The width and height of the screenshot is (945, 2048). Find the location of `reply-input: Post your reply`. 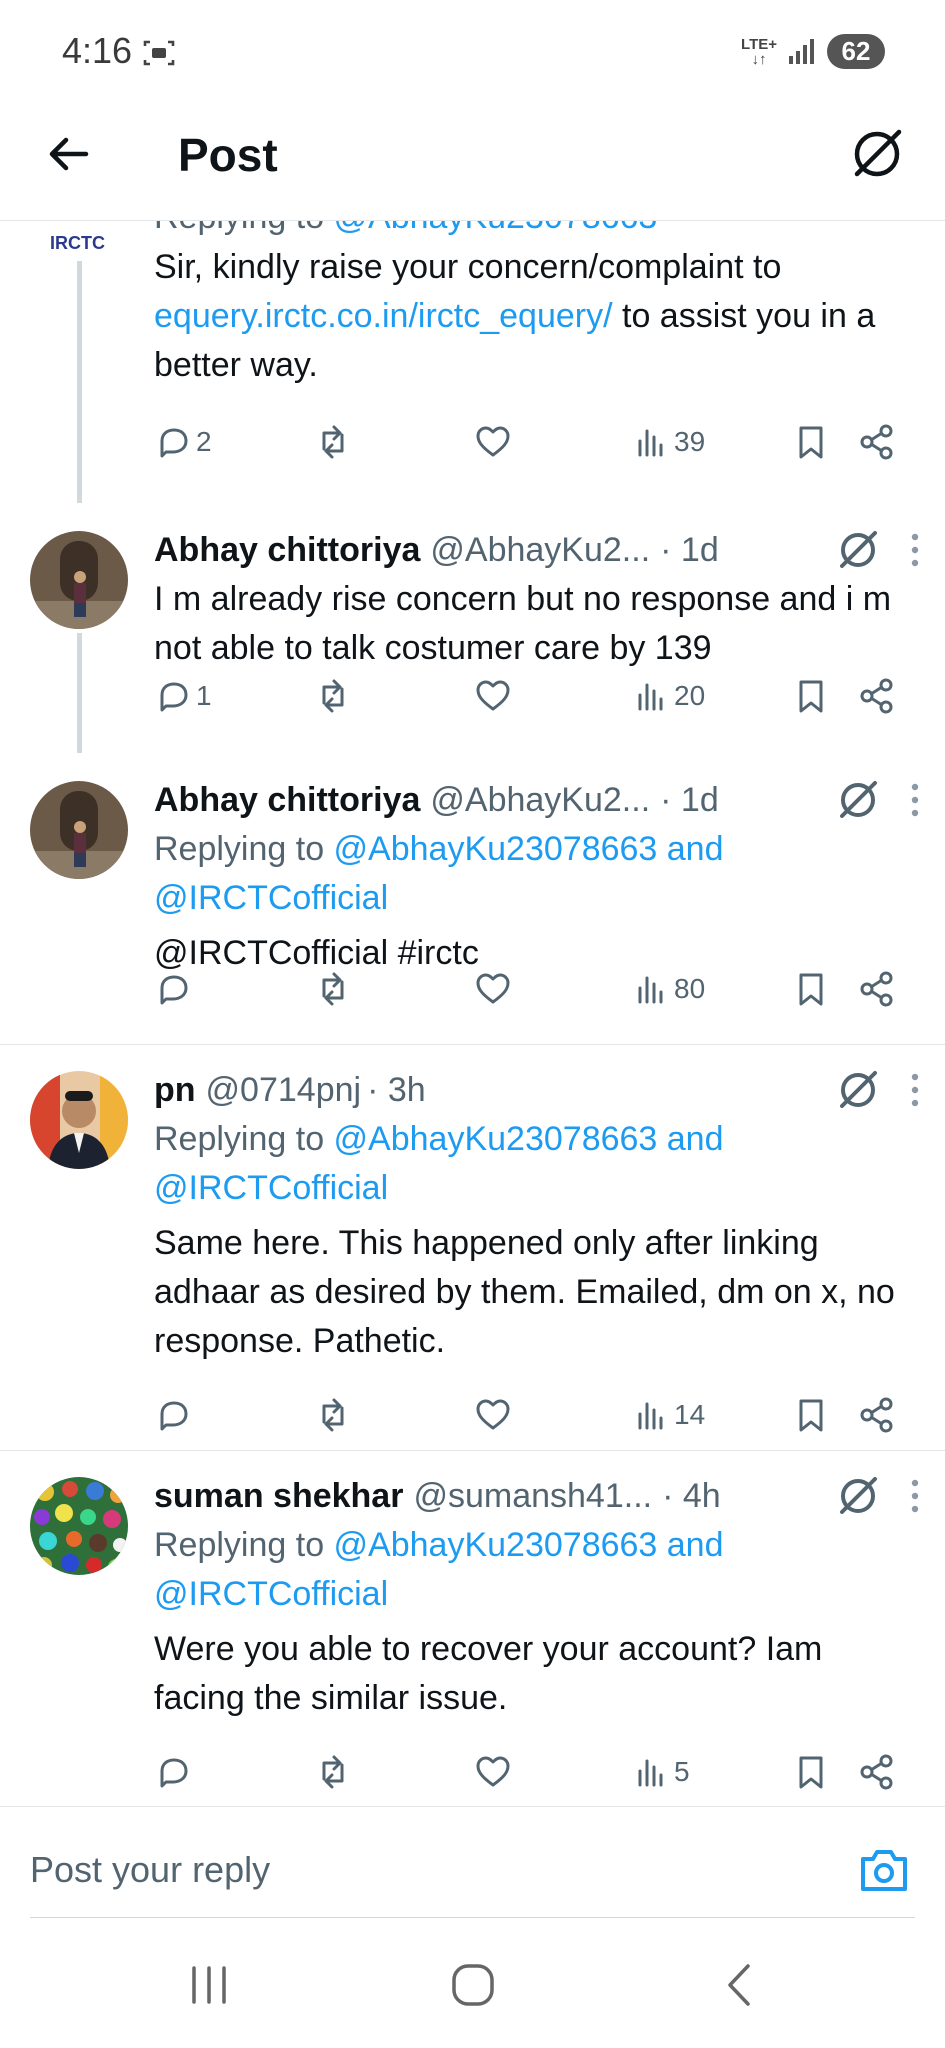

reply-input: Post your reply is located at coordinates (150, 1870).